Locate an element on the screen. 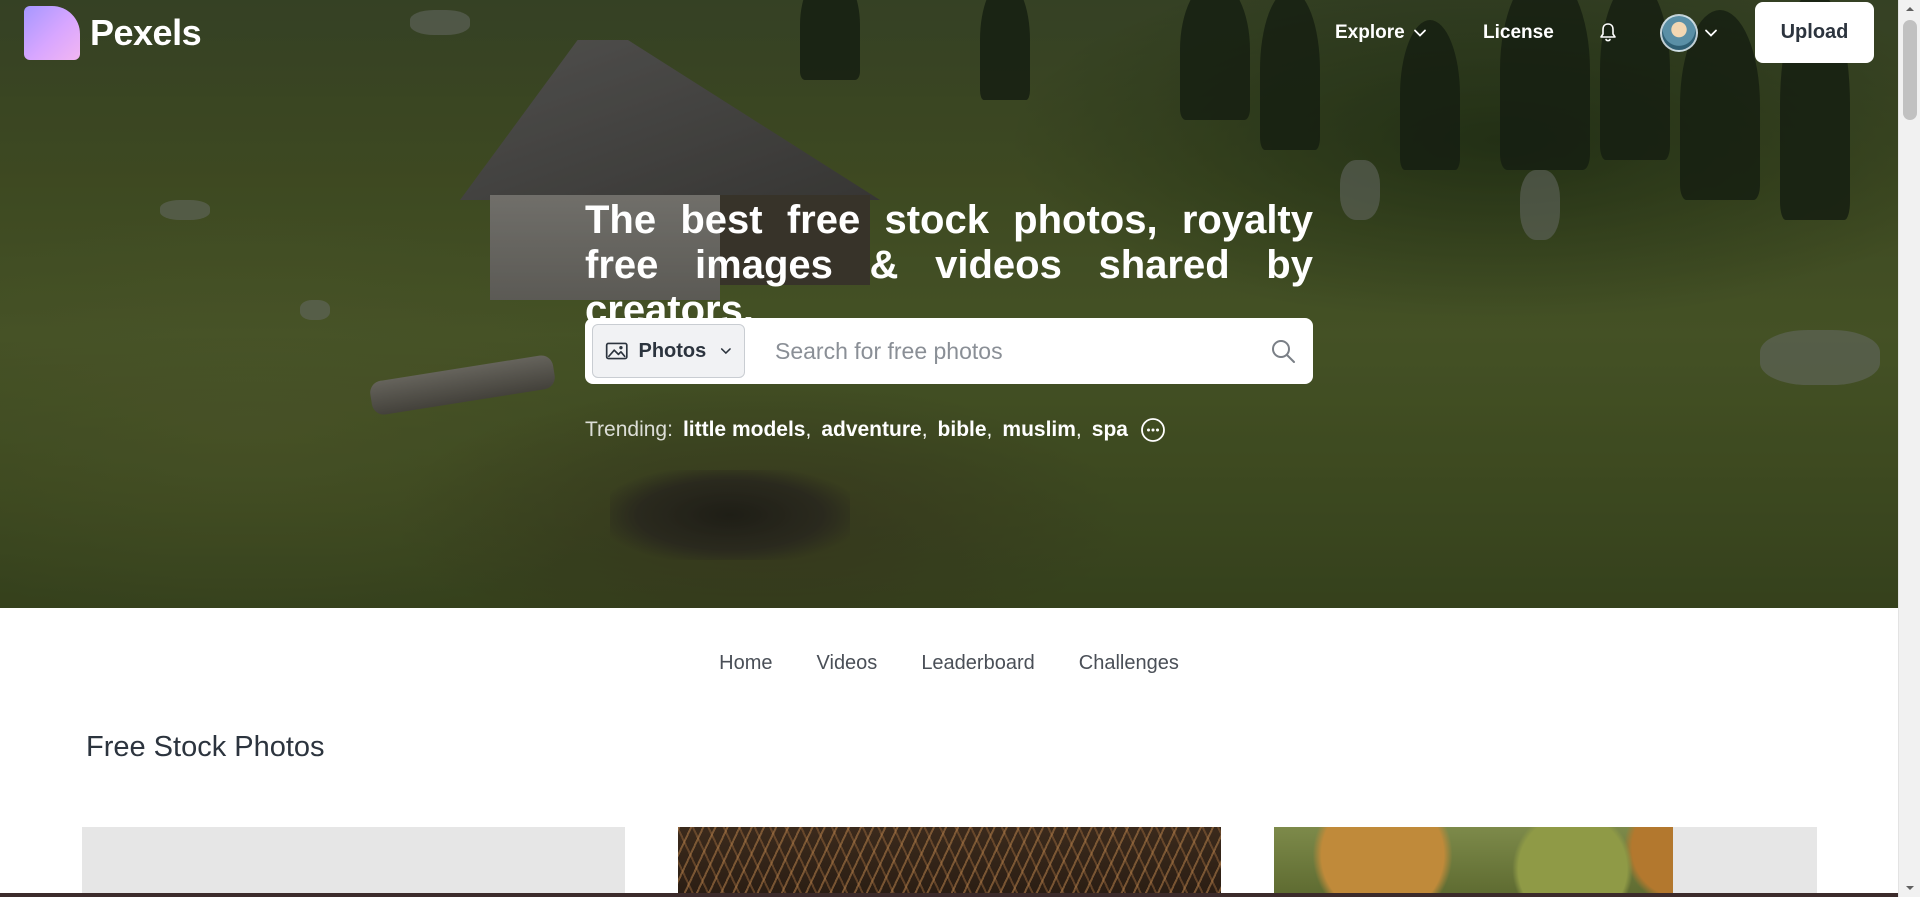 The width and height of the screenshot is (1920, 897). scroll-down-arrow-icon is located at coordinates (1910, 888).